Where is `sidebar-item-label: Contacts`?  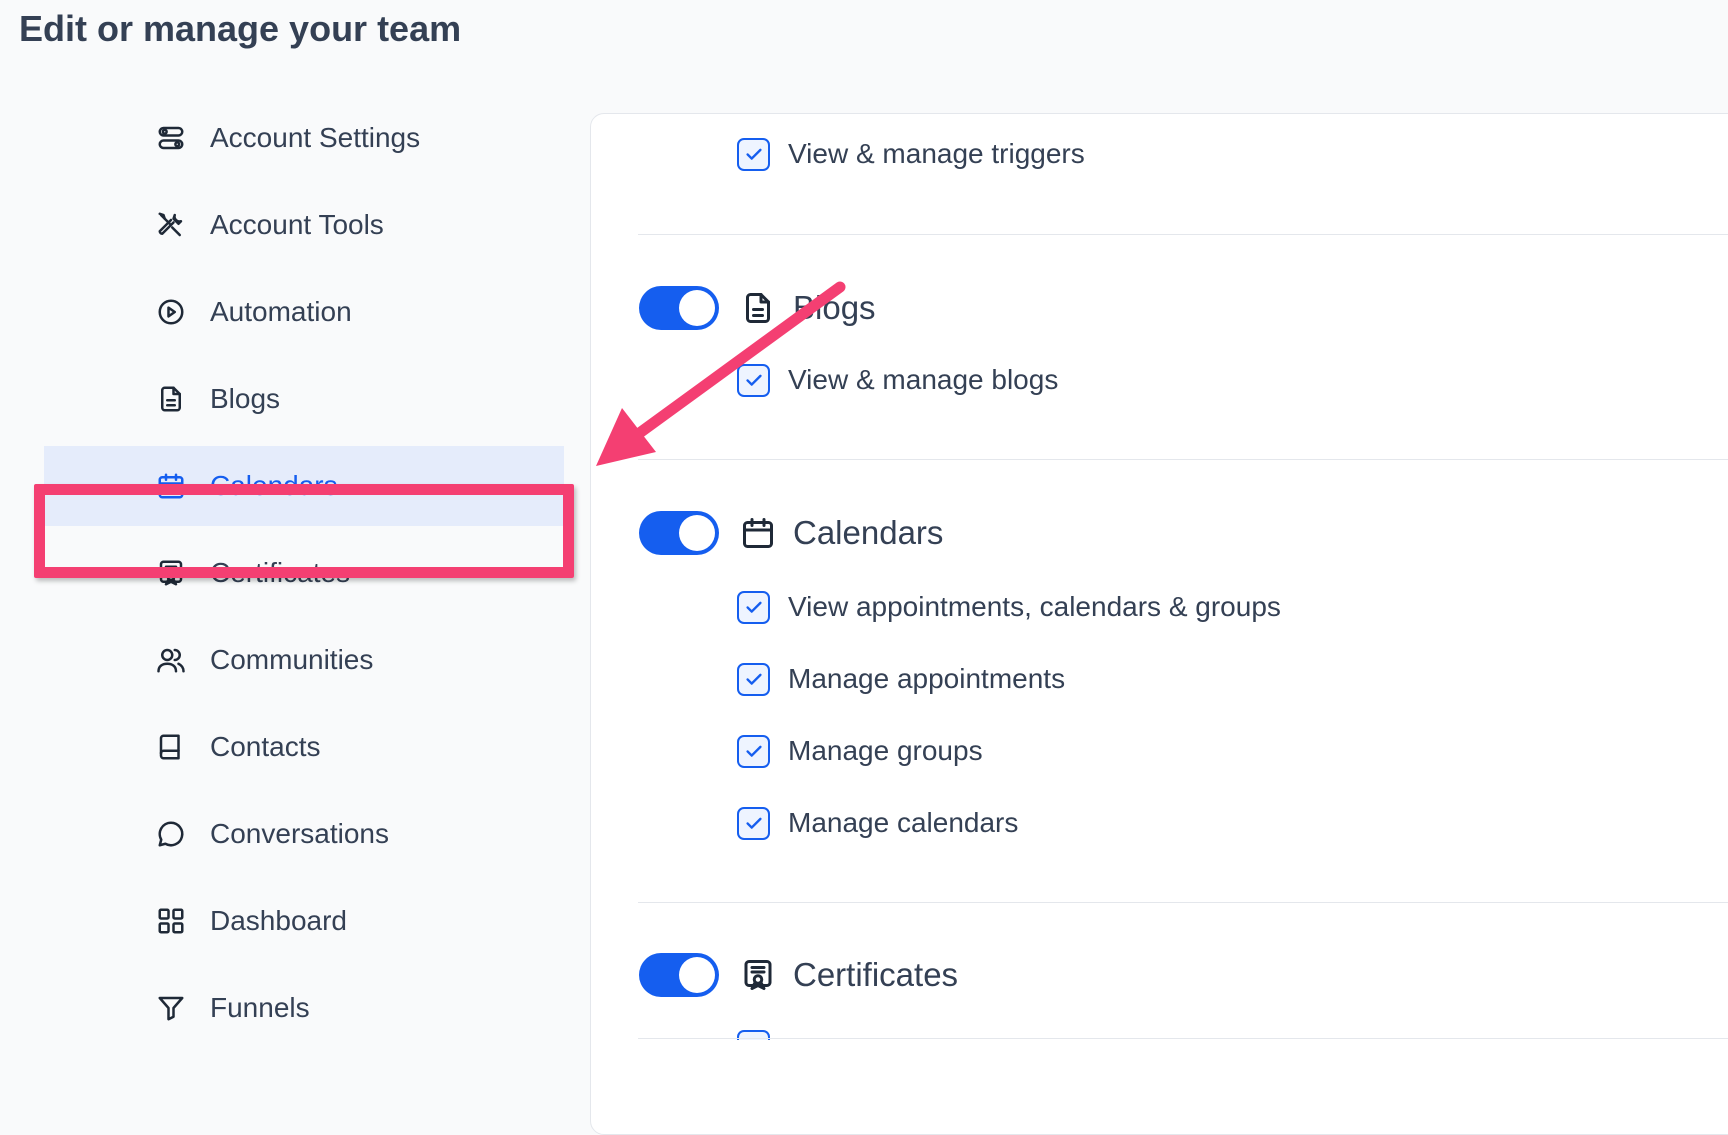
sidebar-item-label: Contacts is located at coordinates (265, 746).